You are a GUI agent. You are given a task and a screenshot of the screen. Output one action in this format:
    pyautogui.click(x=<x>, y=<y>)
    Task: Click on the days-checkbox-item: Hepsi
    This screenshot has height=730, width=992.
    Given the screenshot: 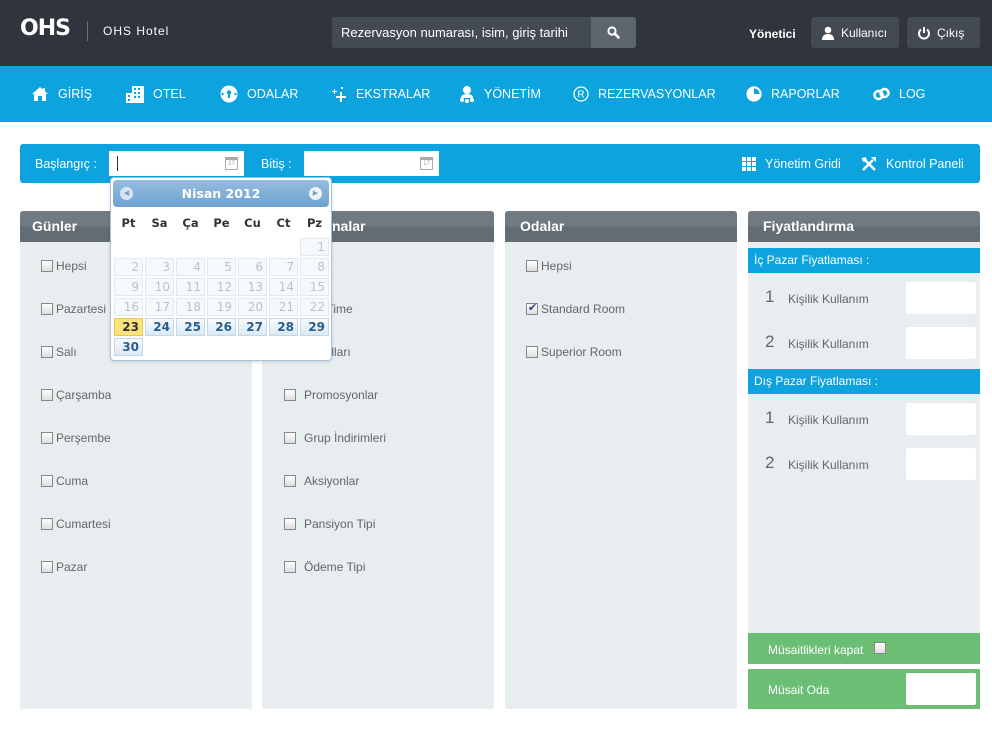 What is the action you would take?
    pyautogui.click(x=64, y=266)
    